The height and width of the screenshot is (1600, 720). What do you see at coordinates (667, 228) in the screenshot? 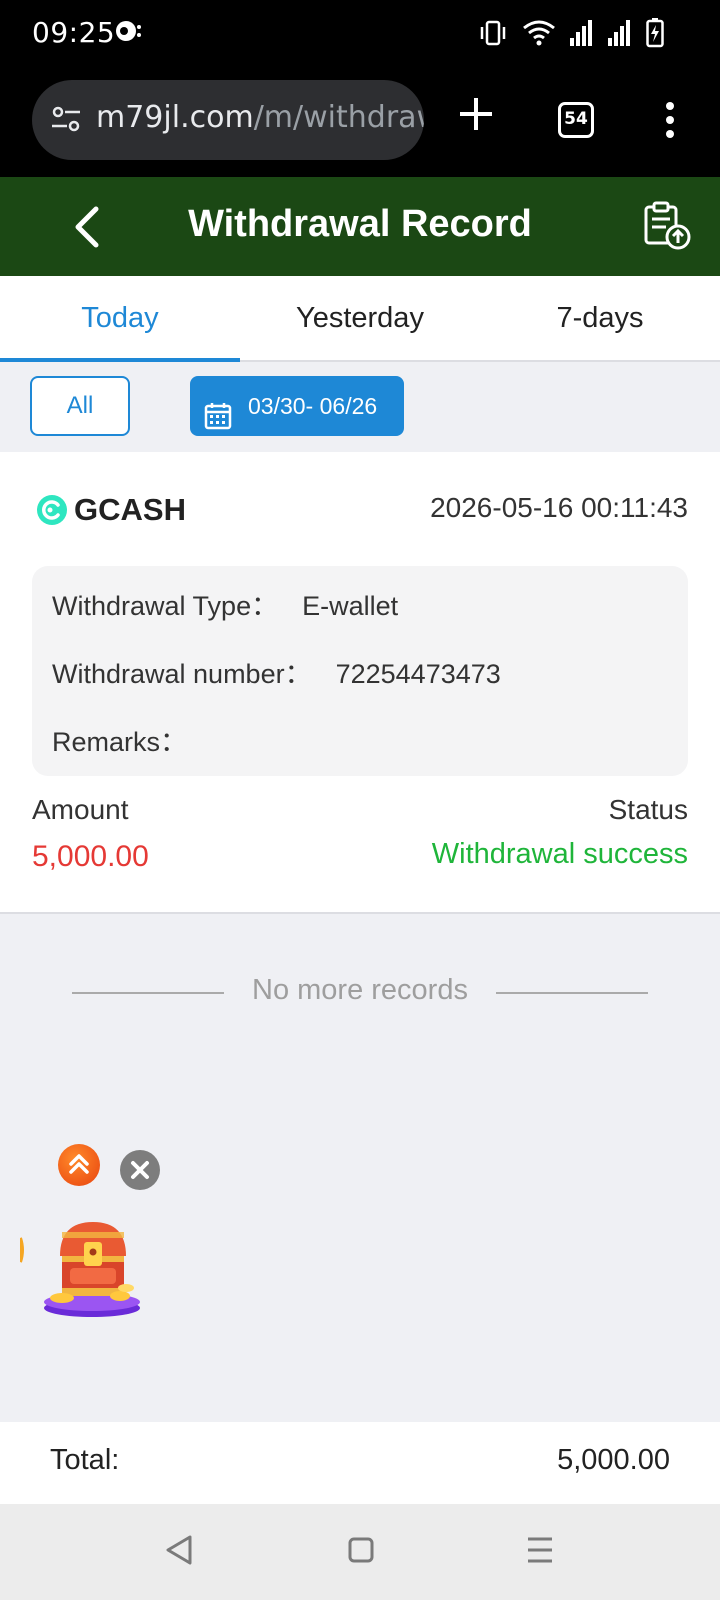
I see `clipboard-upload-icon` at bounding box center [667, 228].